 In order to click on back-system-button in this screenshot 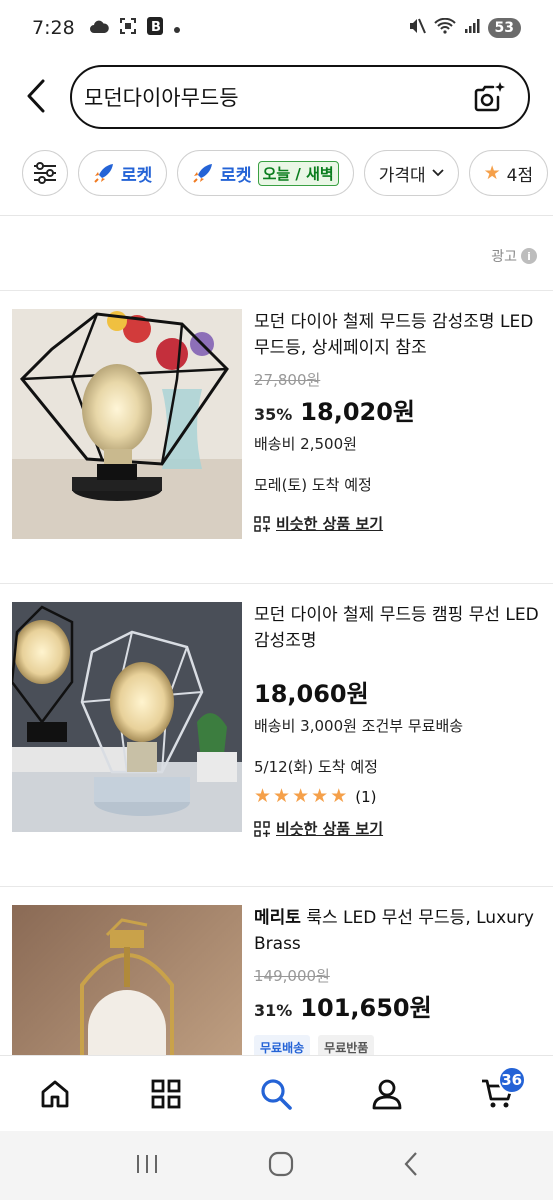, I will do `click(411, 1166)`.